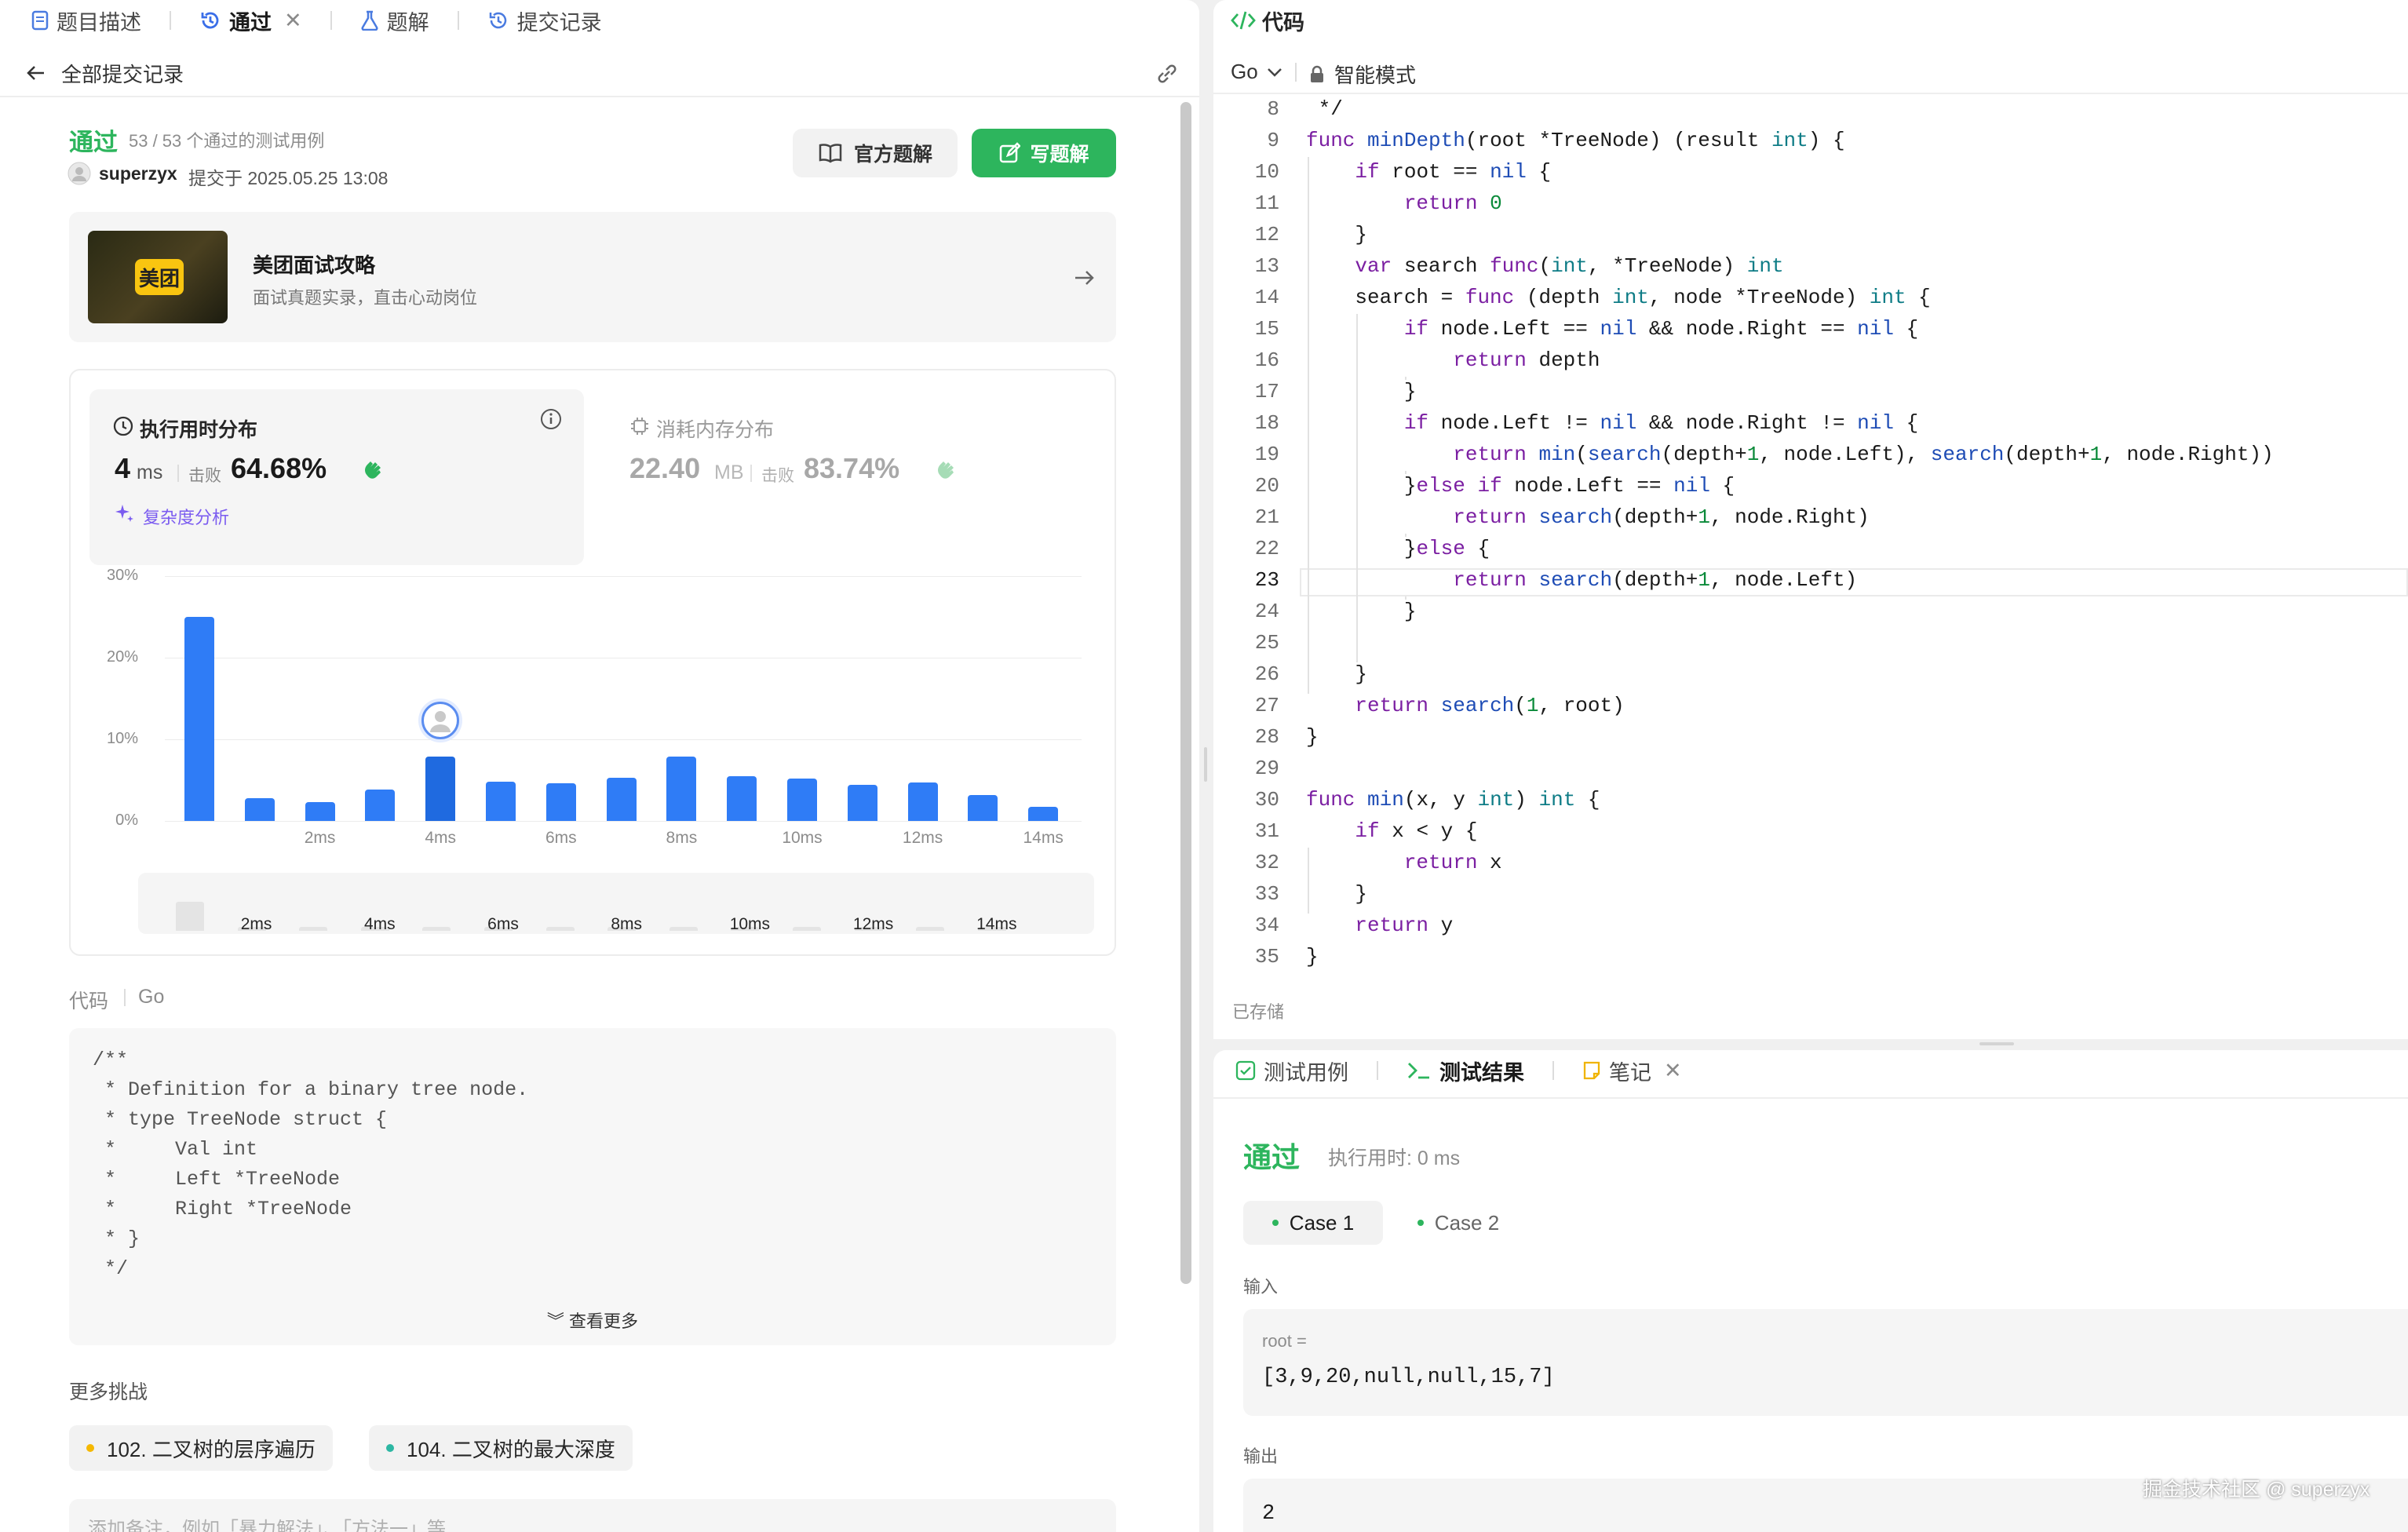 This screenshot has width=2408, height=1532. Describe the element at coordinates (1266, 548) in the screenshot. I see `line-number: 22` at that location.